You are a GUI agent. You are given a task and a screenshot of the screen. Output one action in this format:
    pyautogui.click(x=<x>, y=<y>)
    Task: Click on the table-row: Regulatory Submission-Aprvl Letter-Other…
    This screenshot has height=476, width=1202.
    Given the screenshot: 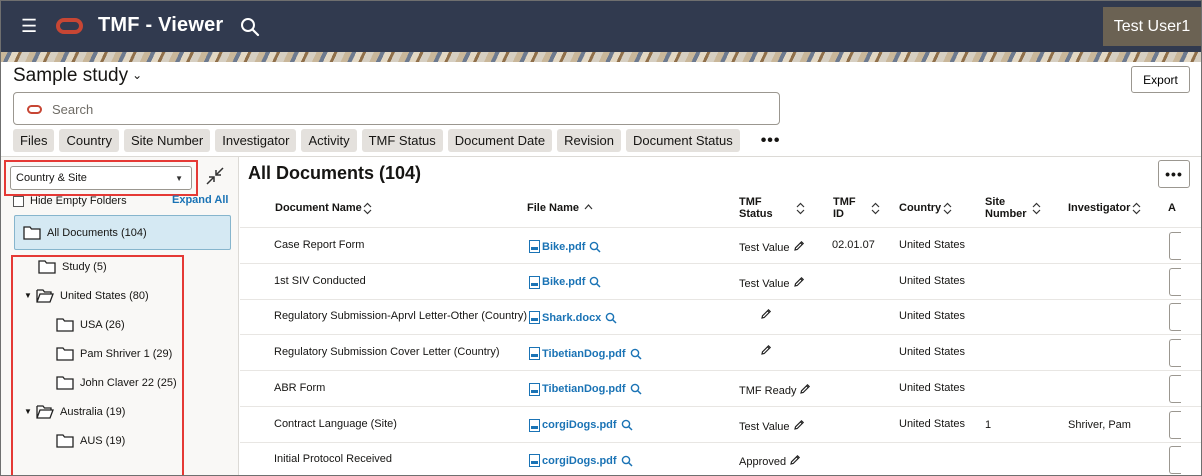 What is the action you would take?
    pyautogui.click(x=720, y=317)
    